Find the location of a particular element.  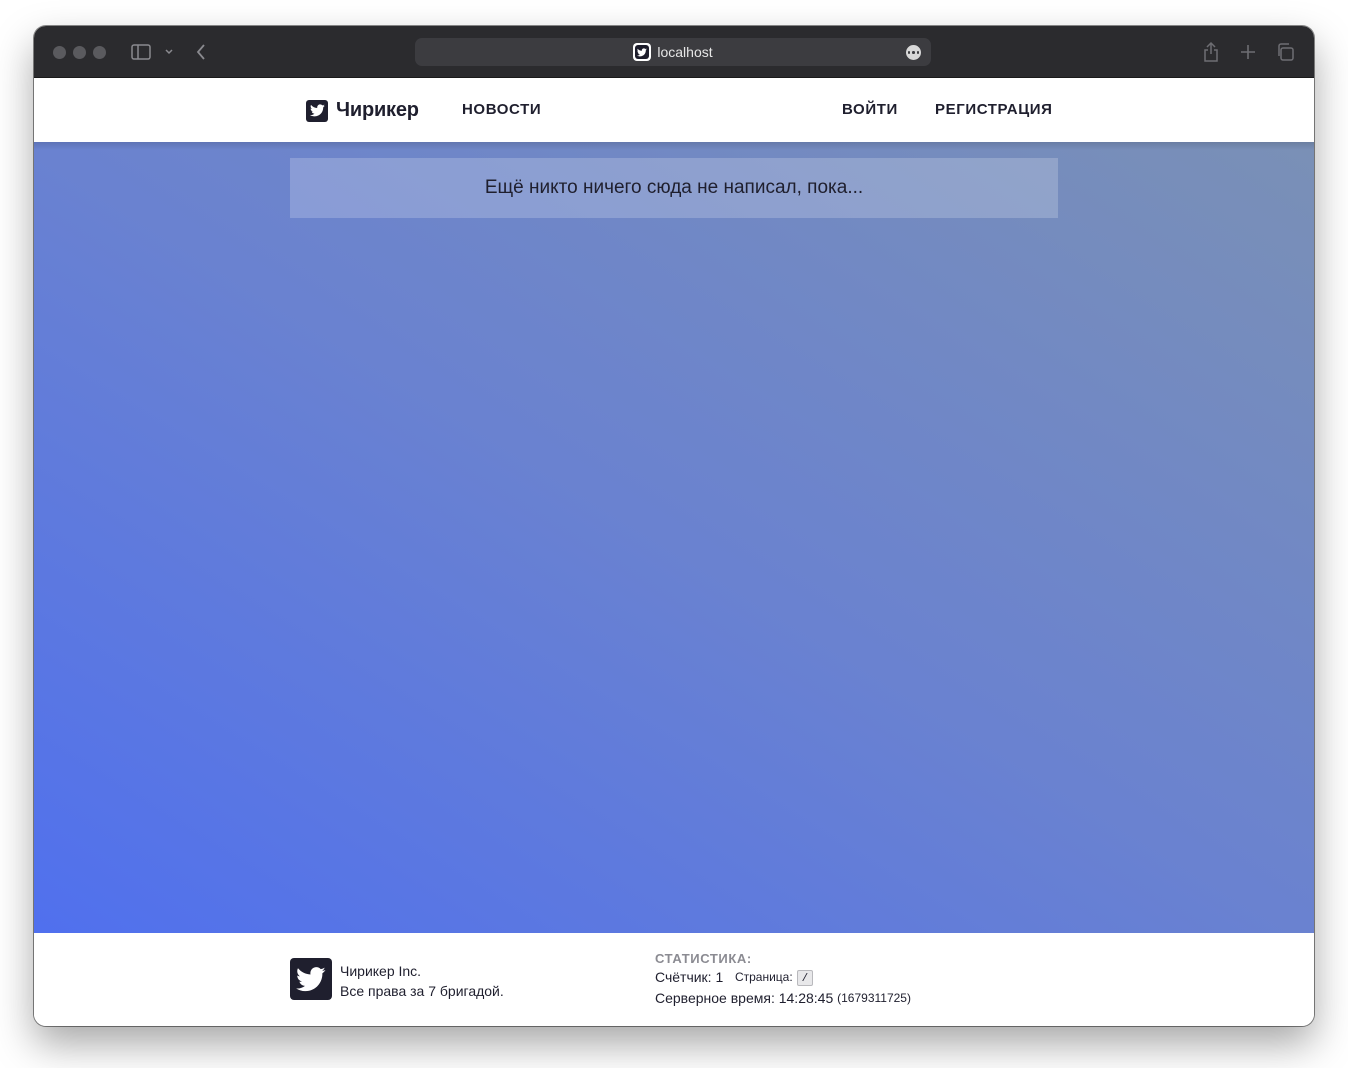

brand-name: Чирикер is located at coordinates (377, 110).